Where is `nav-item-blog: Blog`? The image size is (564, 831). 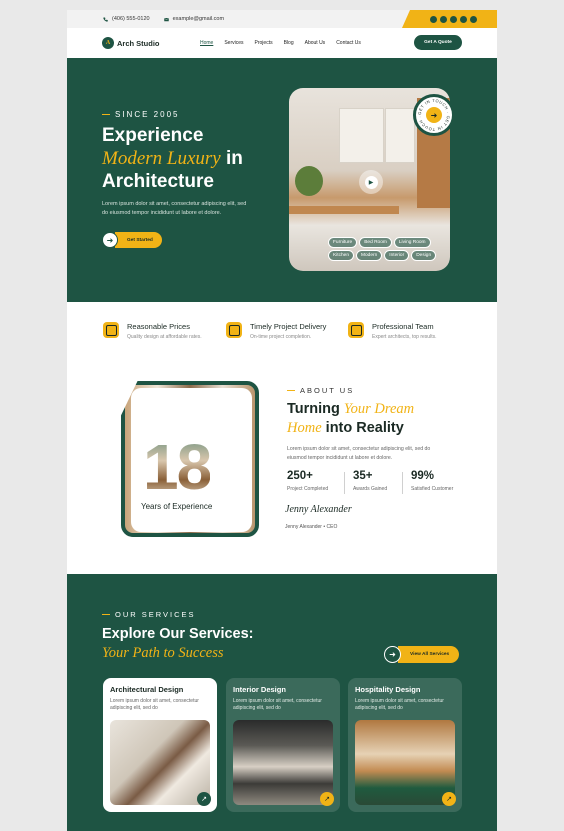
nav-item-blog: Blog is located at coordinates (289, 43).